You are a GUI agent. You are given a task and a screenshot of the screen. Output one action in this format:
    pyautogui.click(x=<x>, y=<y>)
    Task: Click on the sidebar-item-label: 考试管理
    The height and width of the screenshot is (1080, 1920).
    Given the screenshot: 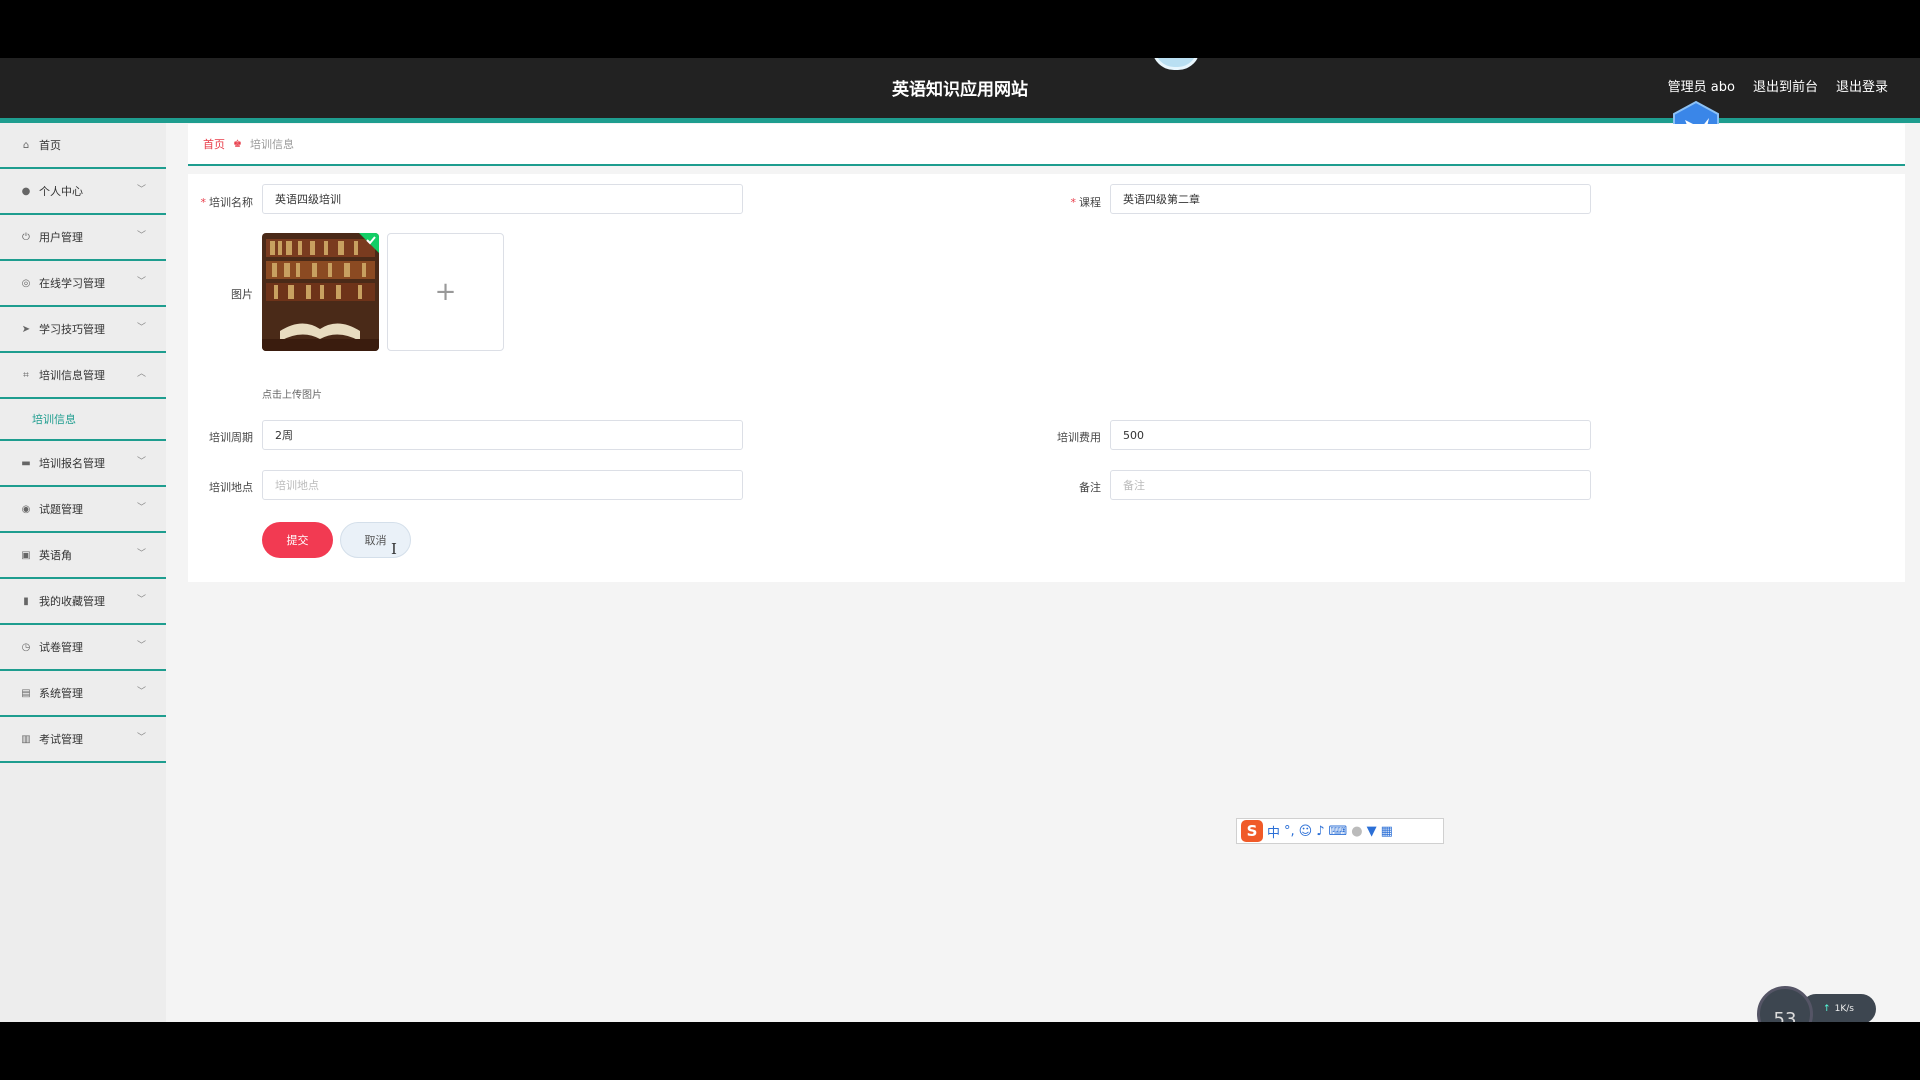 What is the action you would take?
    pyautogui.click(x=61, y=739)
    